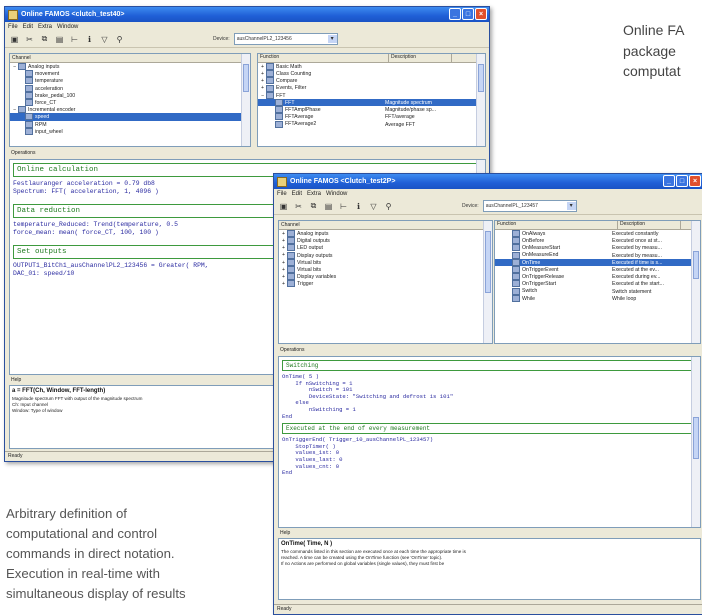  Describe the element at coordinates (695, 442) in the screenshot. I see `editor-scrollbar` at that location.